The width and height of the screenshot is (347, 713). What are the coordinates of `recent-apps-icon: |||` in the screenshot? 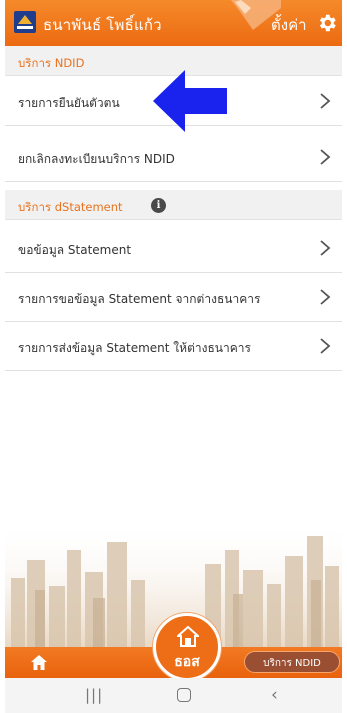 It's located at (94, 695).